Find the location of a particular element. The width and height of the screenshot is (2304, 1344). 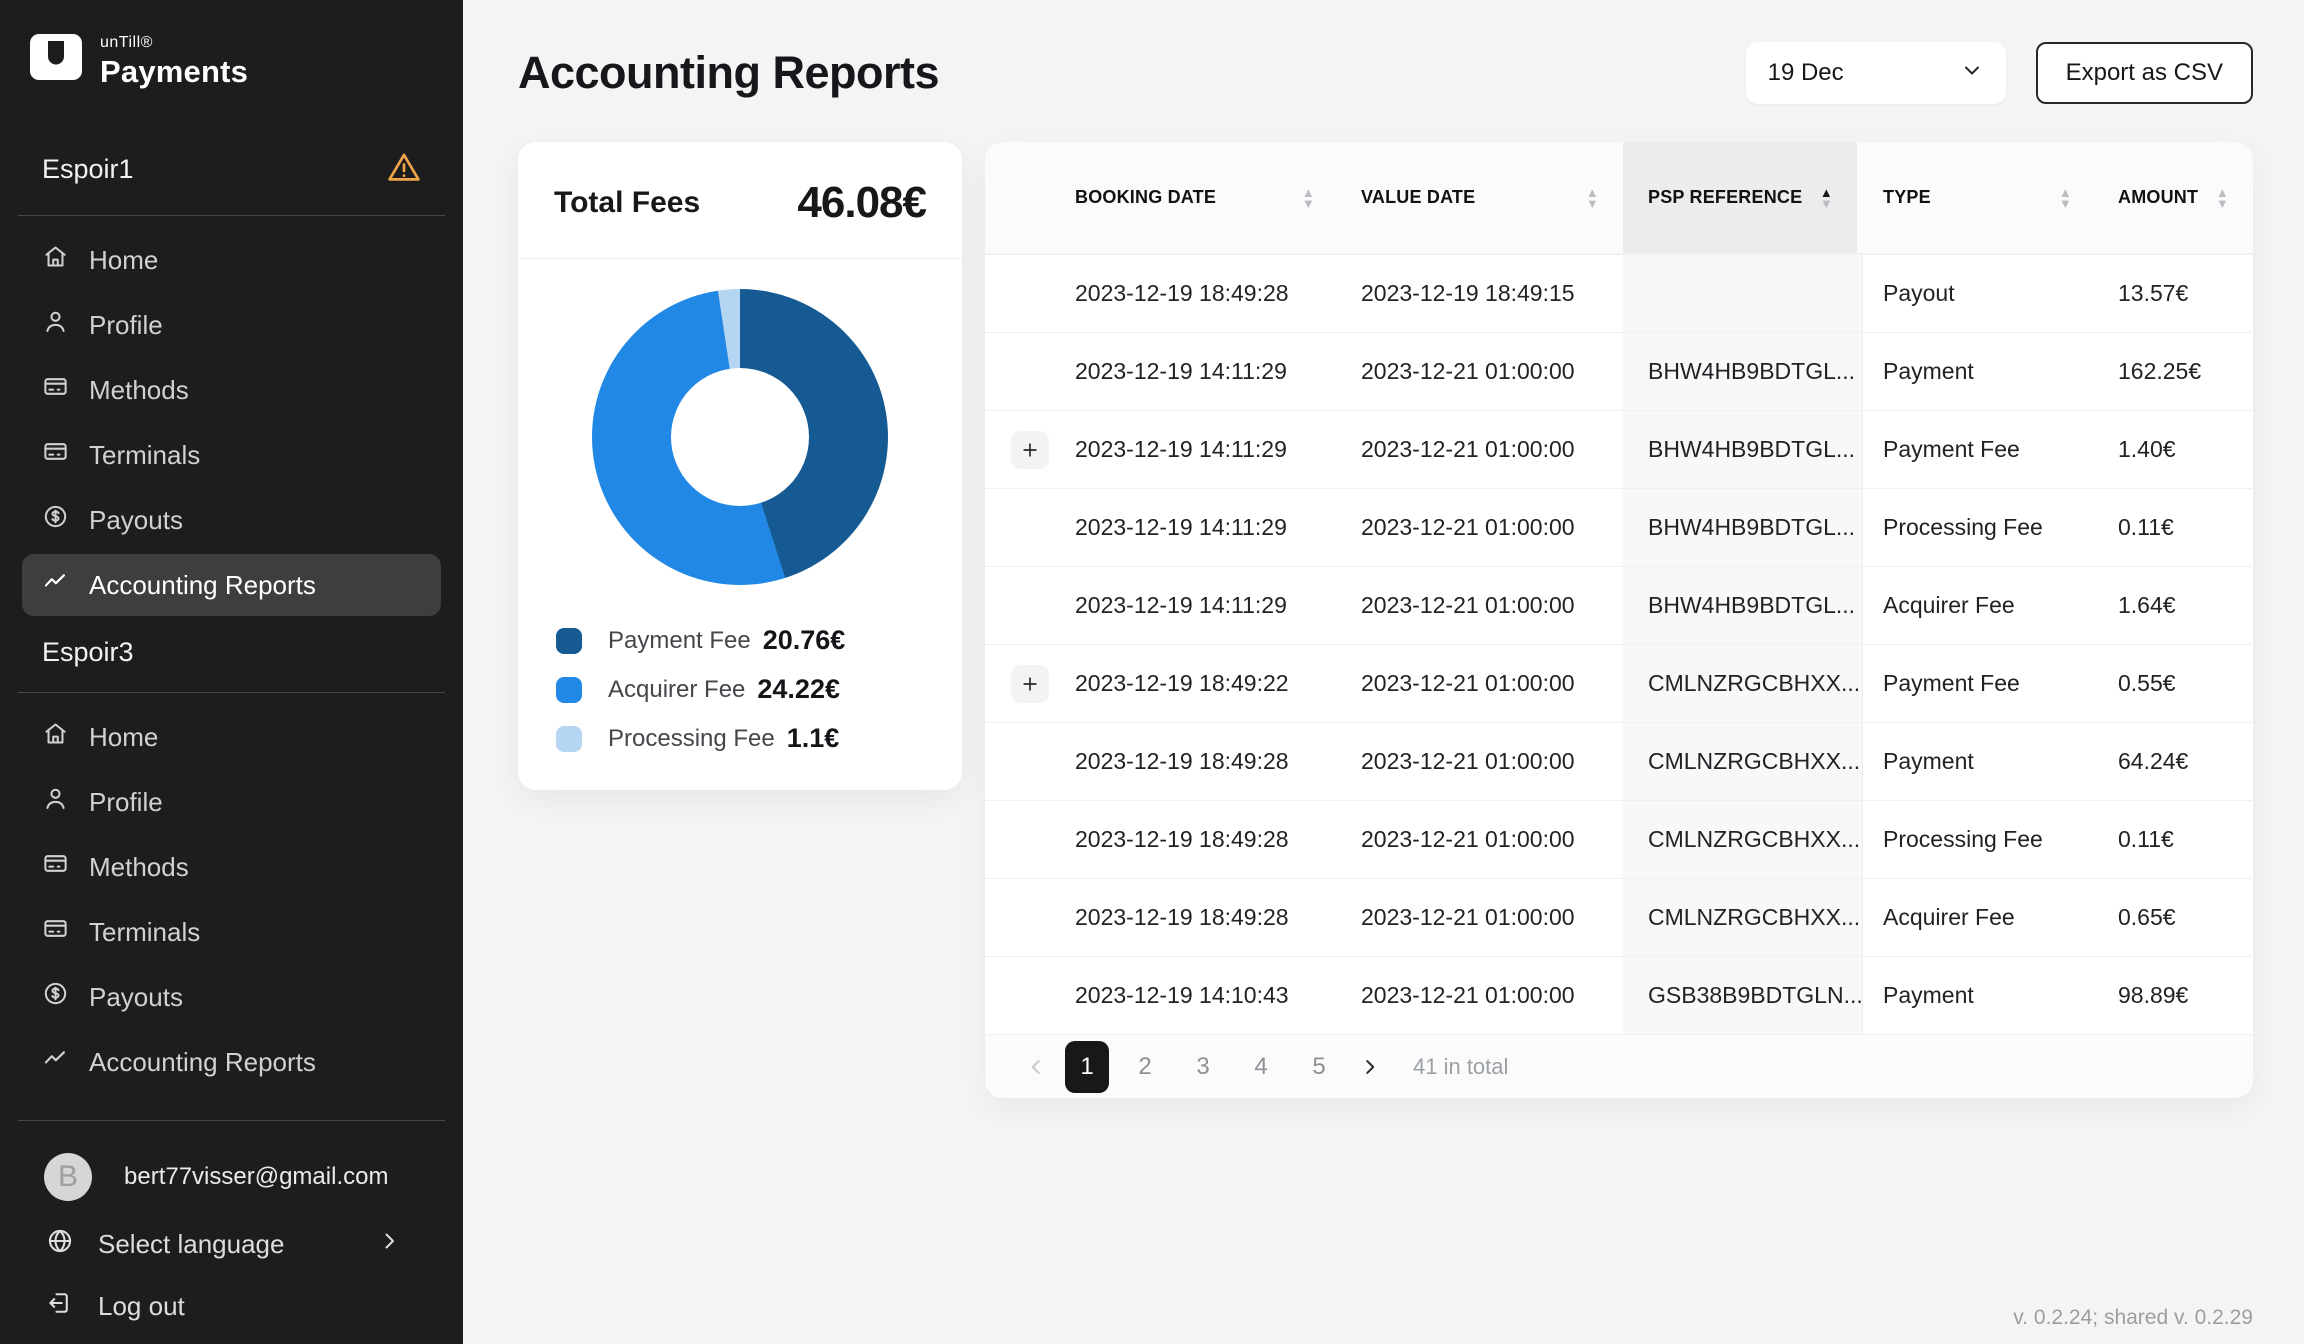

amount-cell: 0.55€ is located at coordinates (2147, 683).